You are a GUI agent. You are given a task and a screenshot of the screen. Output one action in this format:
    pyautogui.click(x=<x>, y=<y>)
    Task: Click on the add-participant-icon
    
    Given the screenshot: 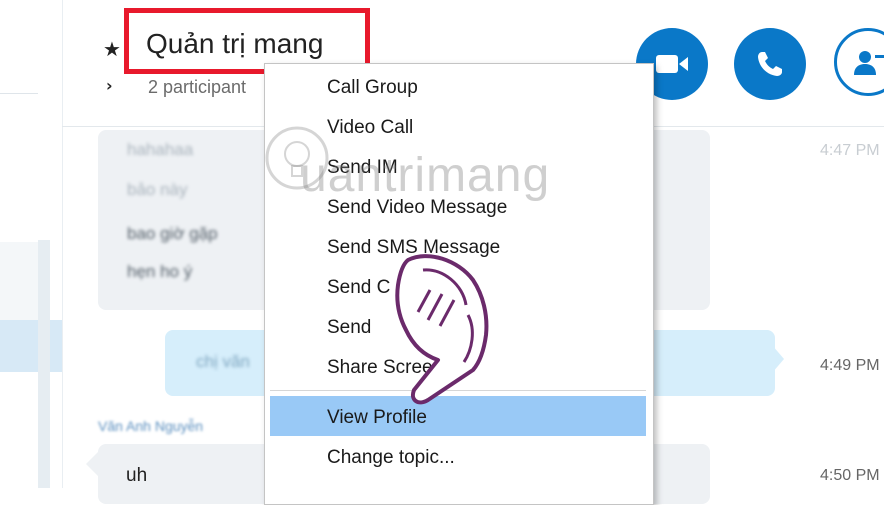 What is the action you would take?
    pyautogui.click(x=869, y=63)
    